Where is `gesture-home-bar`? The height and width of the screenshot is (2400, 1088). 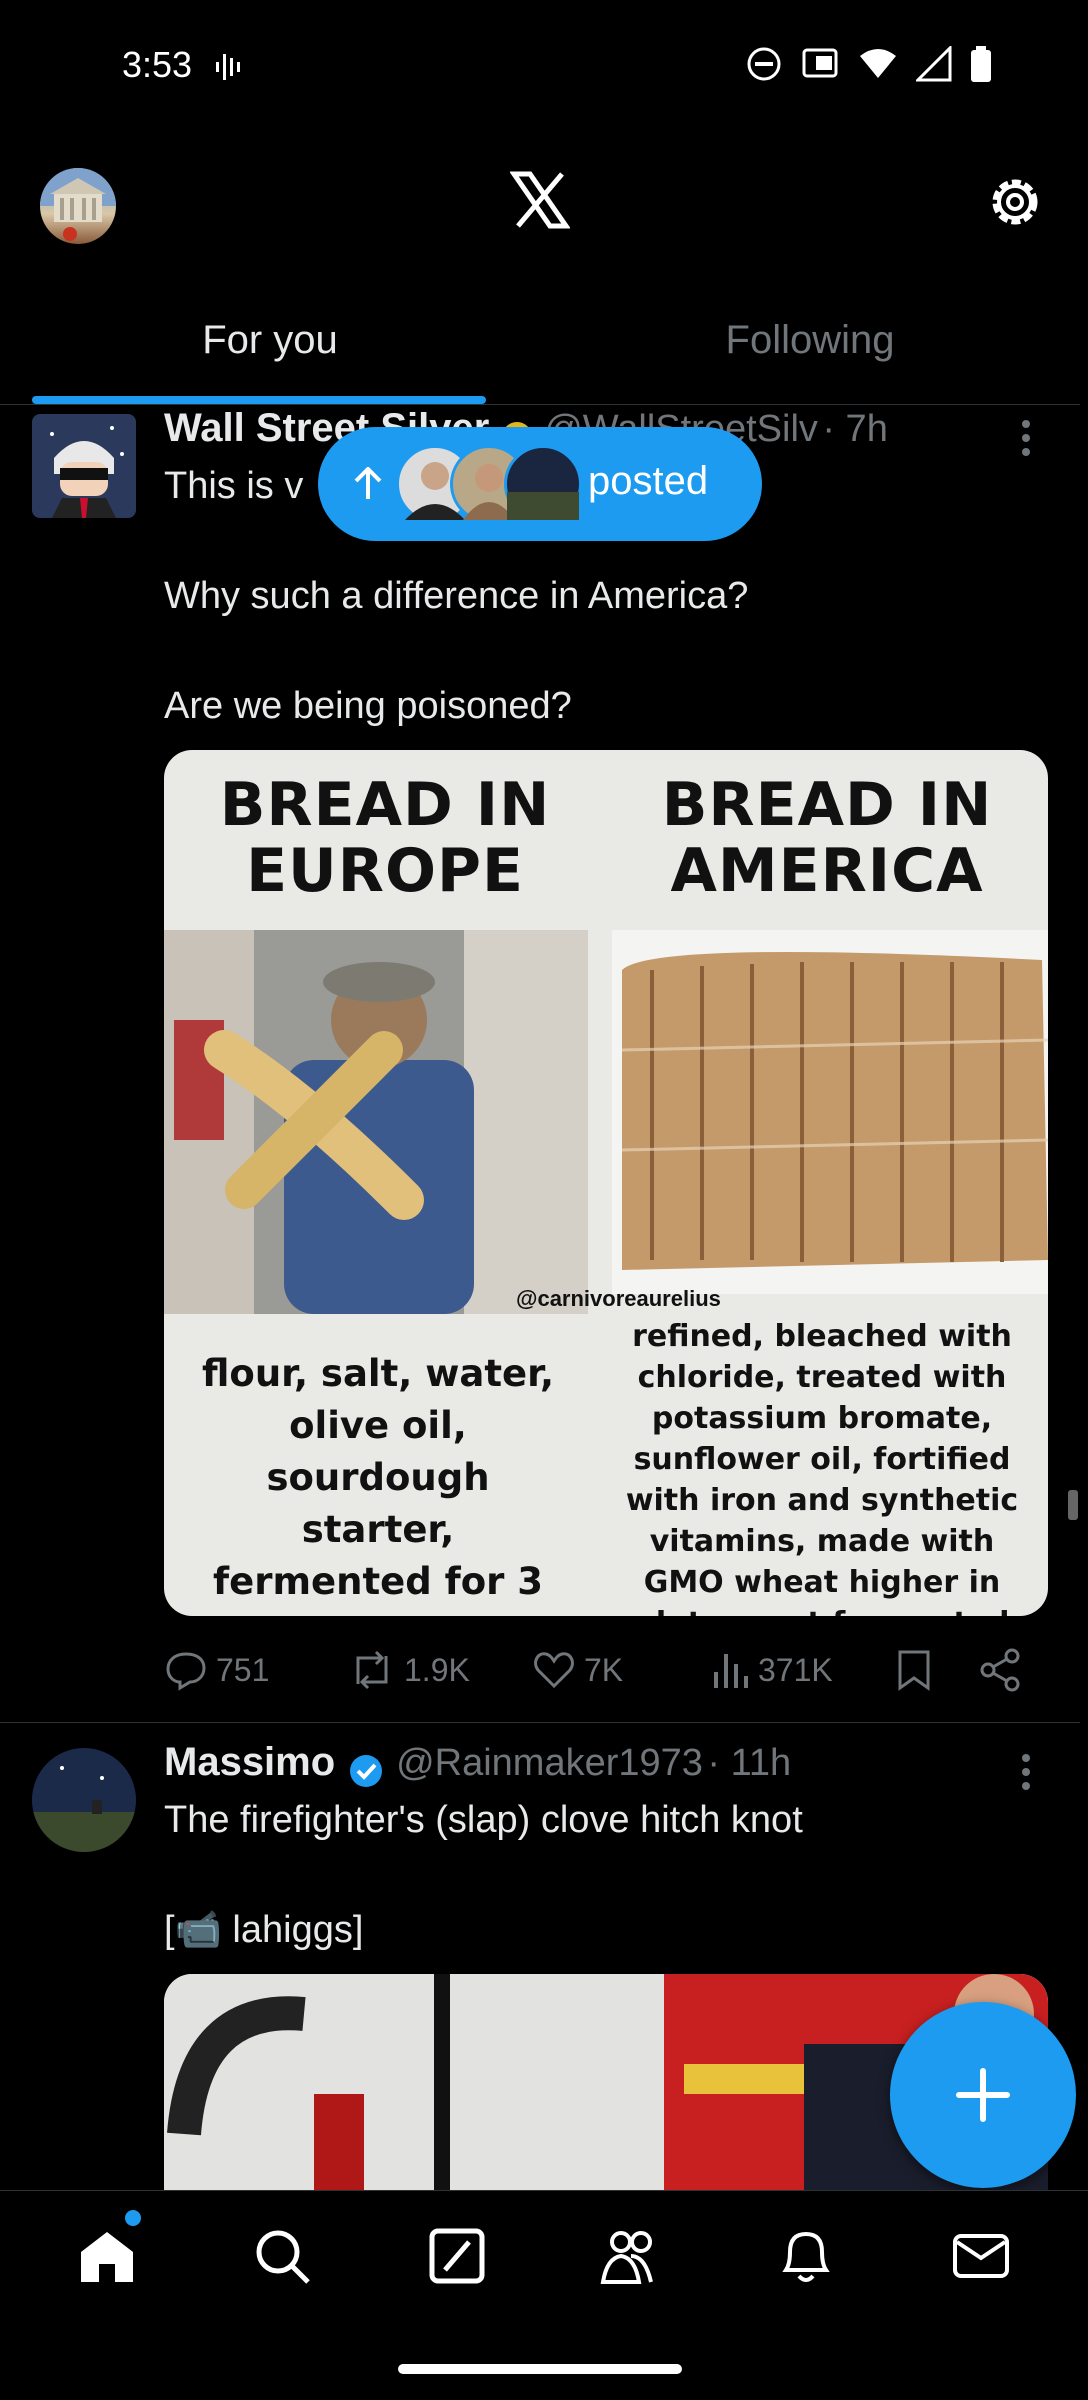 gesture-home-bar is located at coordinates (540, 2369).